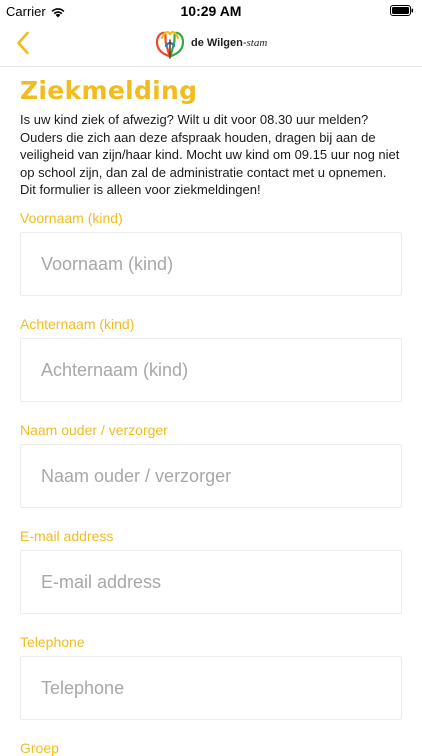 The width and height of the screenshot is (422, 756). Describe the element at coordinates (77, 324) in the screenshot. I see `last-name-label: Achternaam (kind)` at that location.